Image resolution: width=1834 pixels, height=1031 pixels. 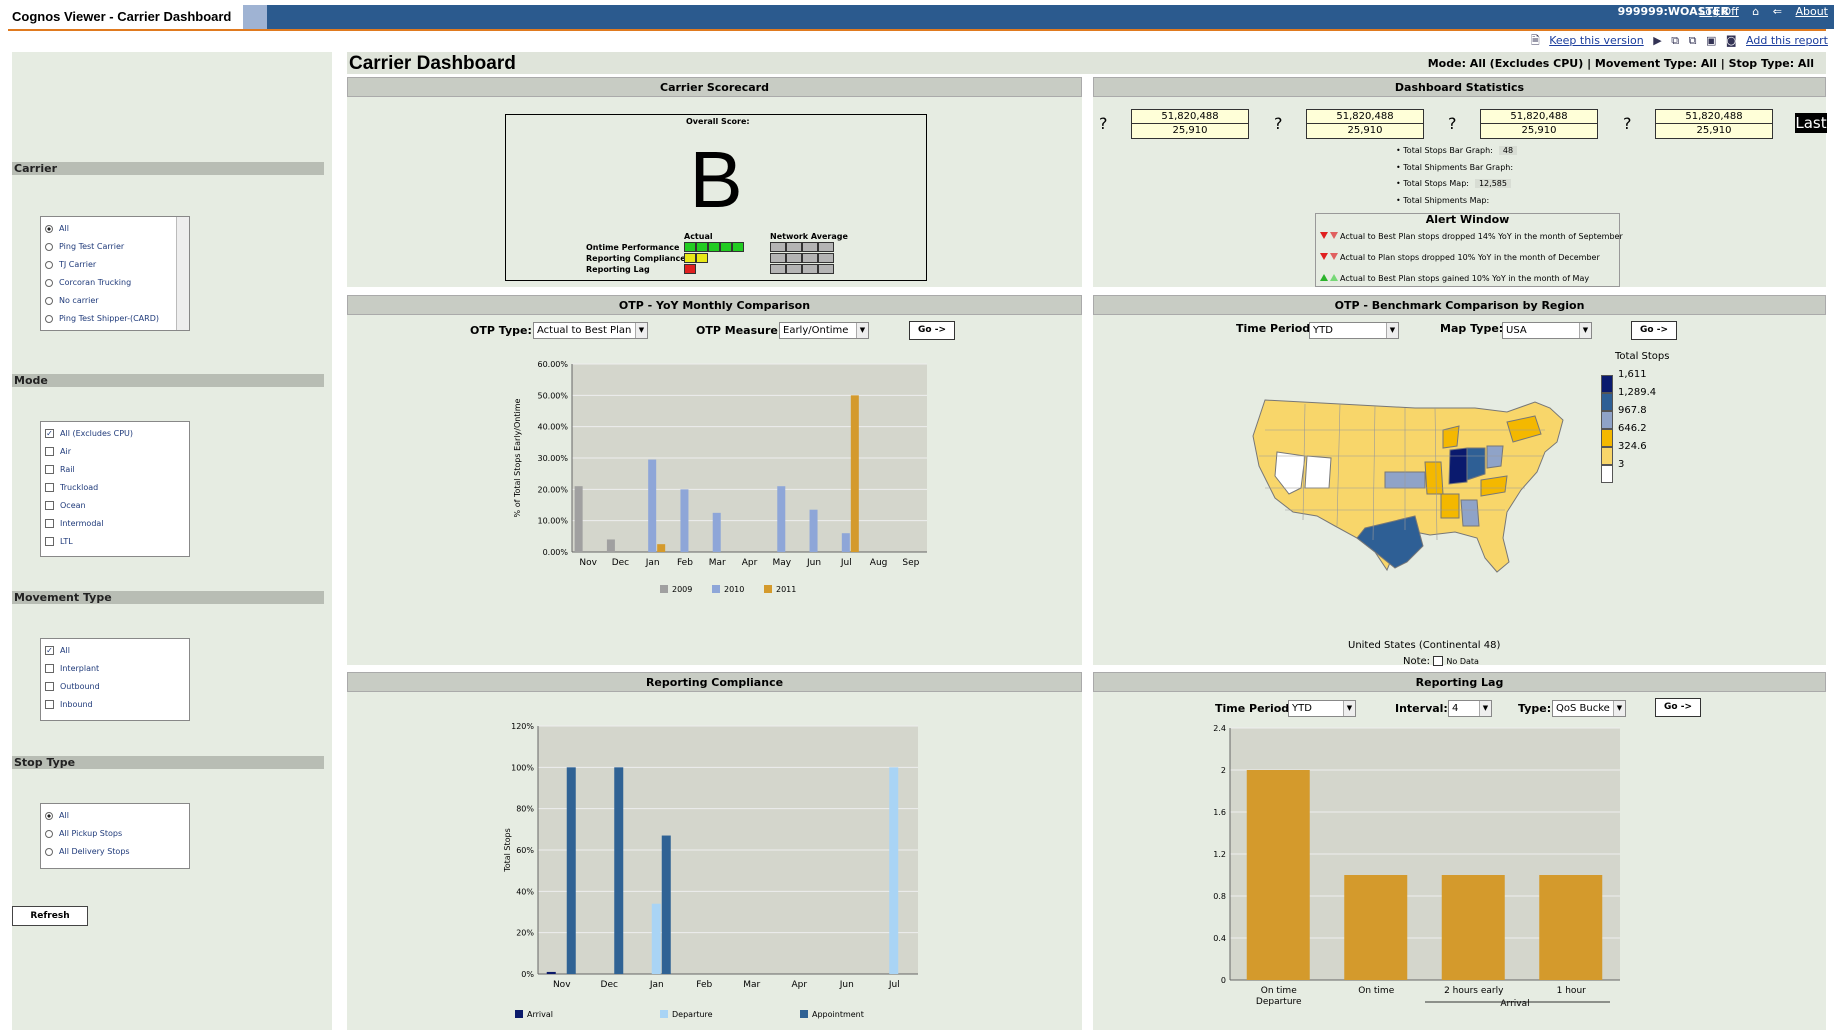 What do you see at coordinates (1470, 708) in the screenshot?
I see `interval-select: 4 ▼` at bounding box center [1470, 708].